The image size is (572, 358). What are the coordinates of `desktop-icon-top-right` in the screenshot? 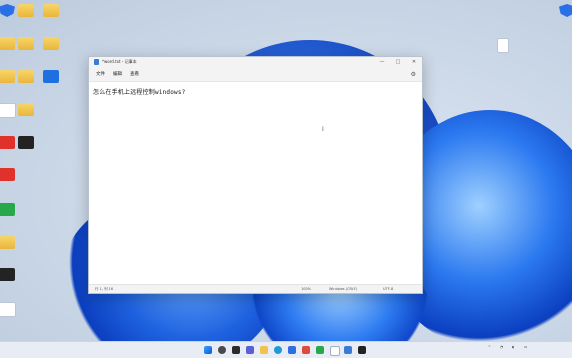 It's located at (563, 10).